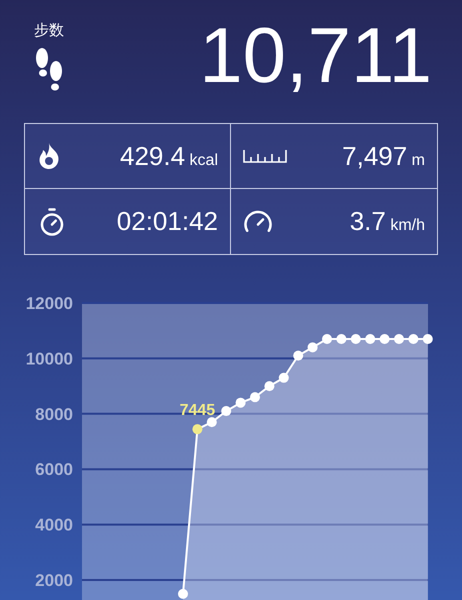 The width and height of the screenshot is (462, 600). What do you see at coordinates (167, 221) in the screenshot?
I see `stat-value: 02:01:42` at bounding box center [167, 221].